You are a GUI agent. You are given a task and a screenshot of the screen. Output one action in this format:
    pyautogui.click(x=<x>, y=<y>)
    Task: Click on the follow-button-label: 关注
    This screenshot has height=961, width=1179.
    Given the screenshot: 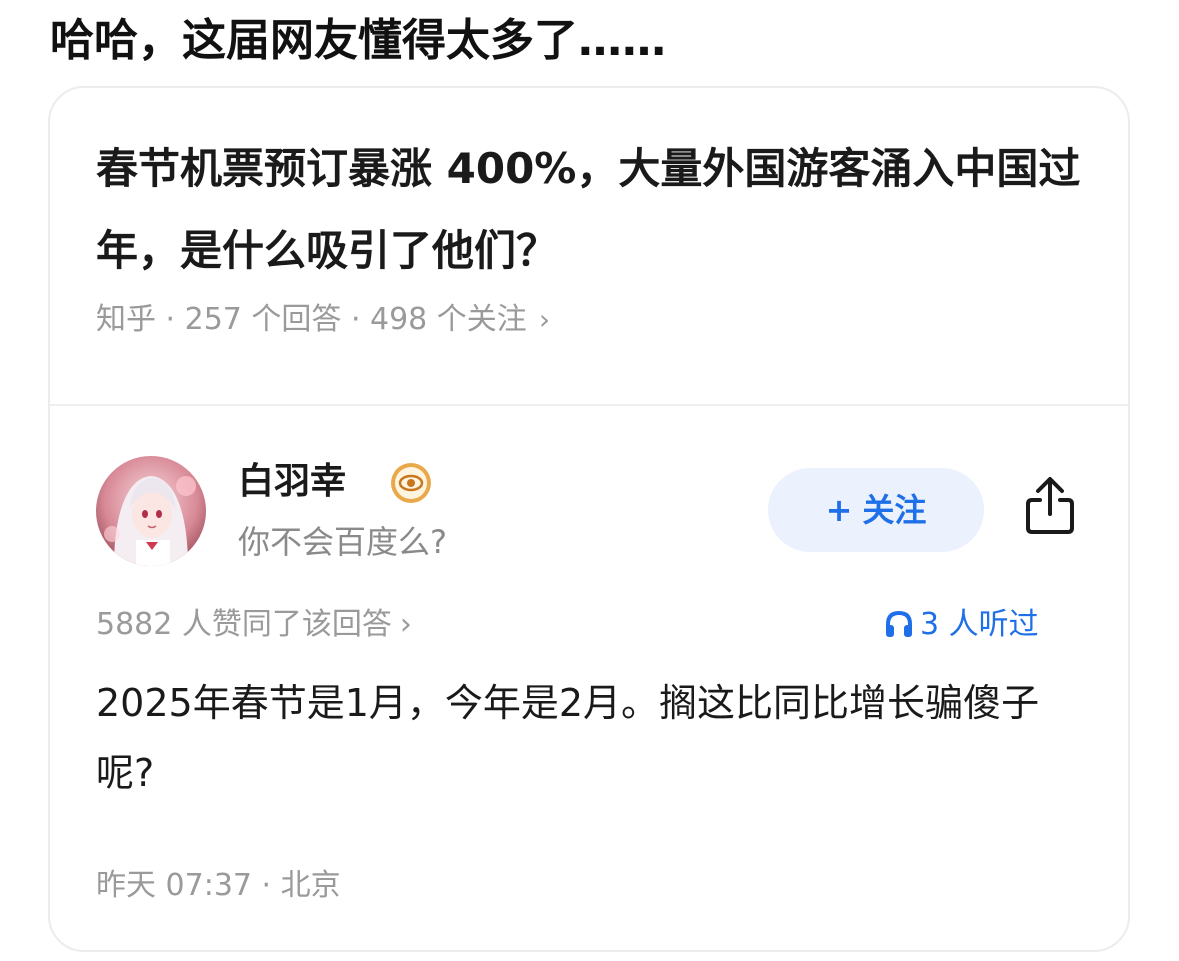 What is the action you would take?
    pyautogui.click(x=894, y=510)
    